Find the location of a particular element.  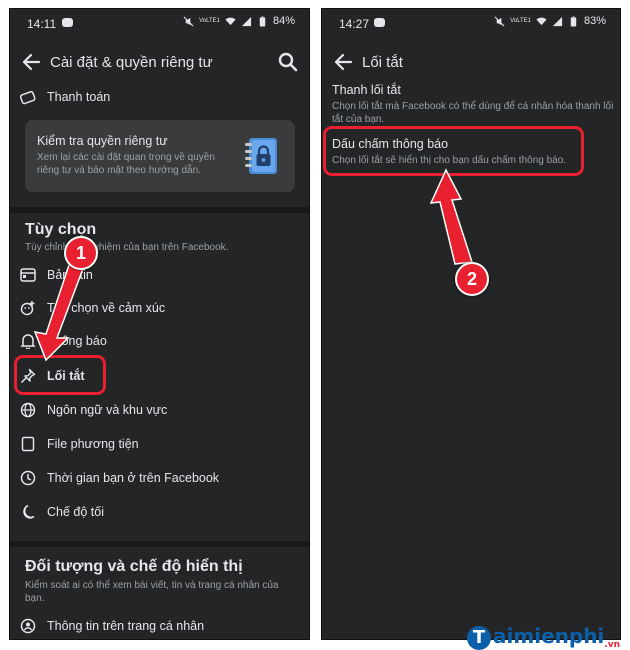

step-badge-1: 1 is located at coordinates (81, 253).